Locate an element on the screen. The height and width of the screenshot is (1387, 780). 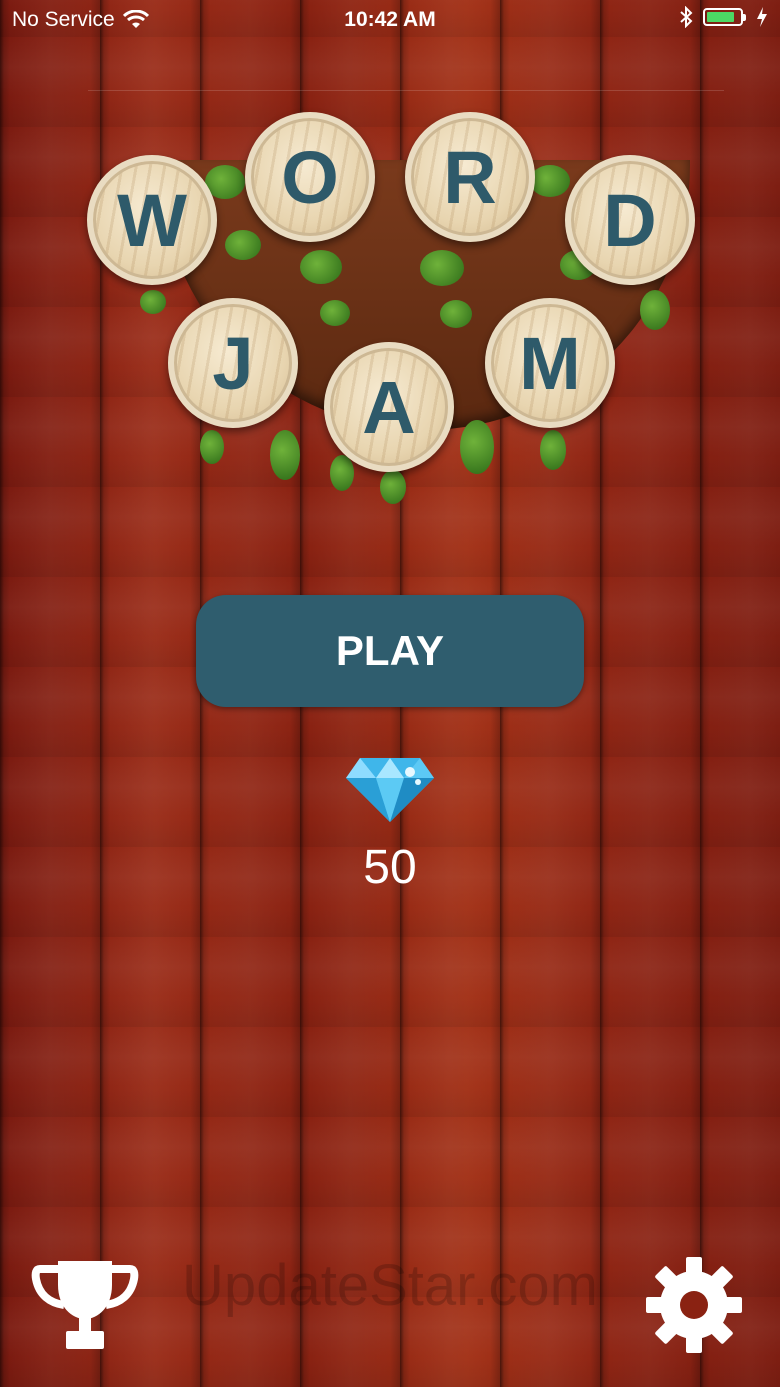
letter-w: W is located at coordinates (152, 220).